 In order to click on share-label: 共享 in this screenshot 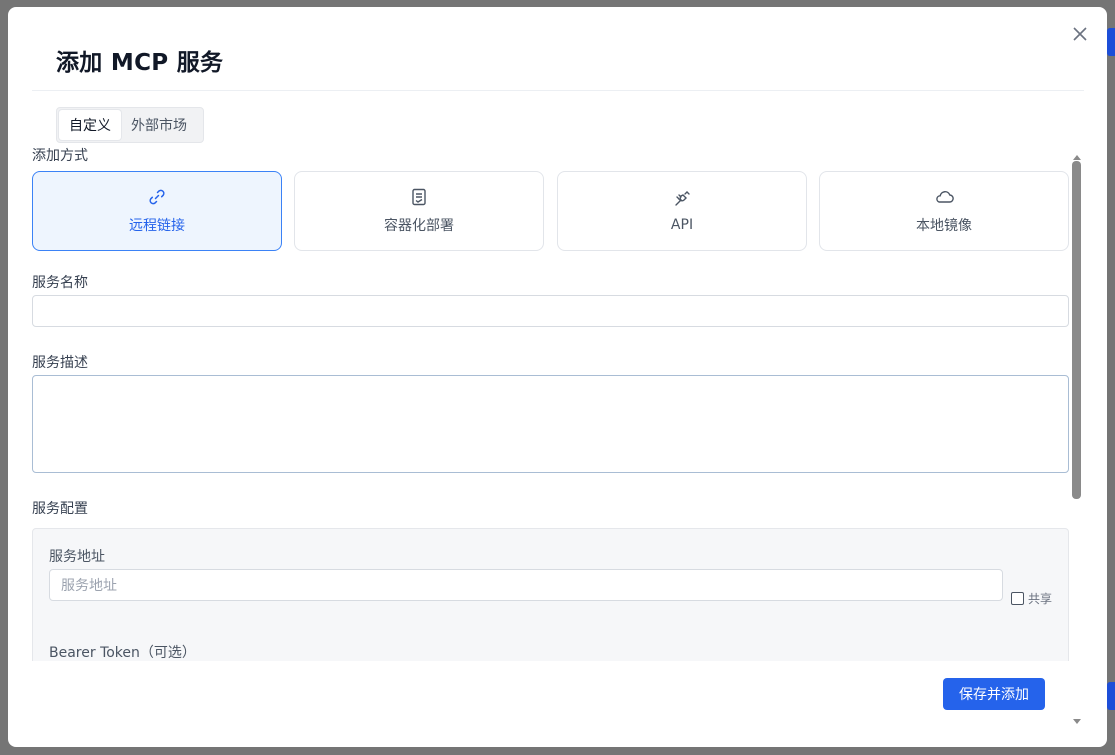, I will do `click(1040, 599)`.